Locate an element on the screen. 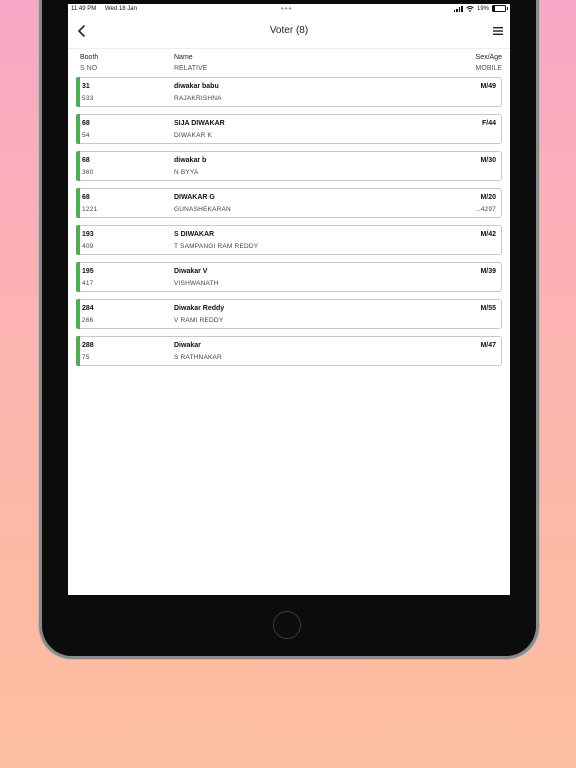  wifi-icon is located at coordinates (470, 8).